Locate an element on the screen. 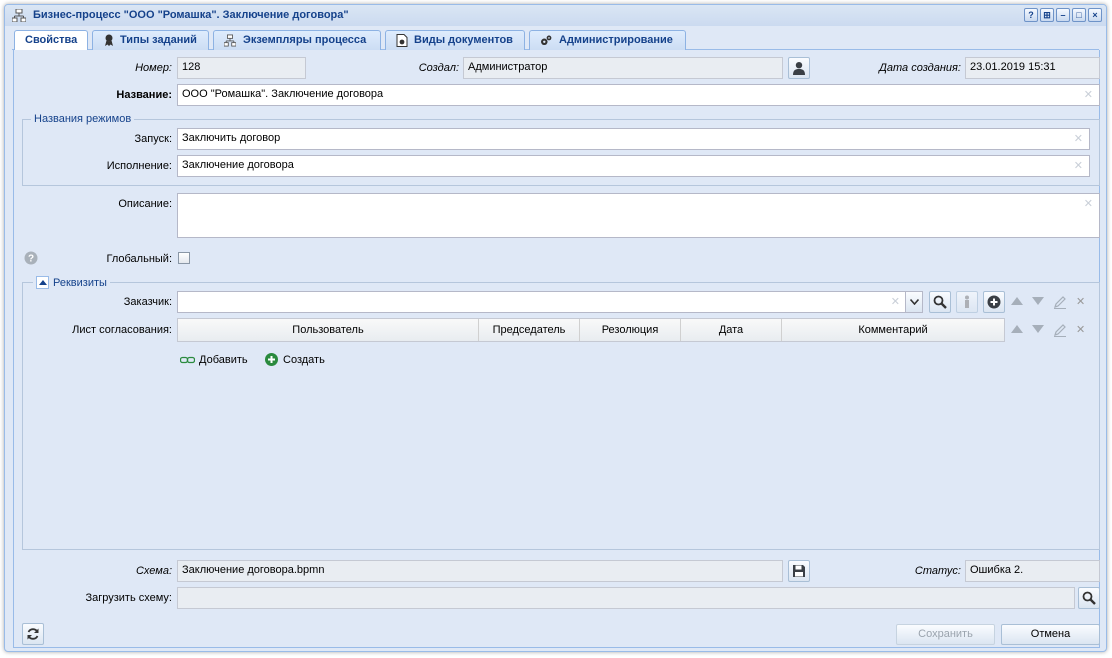  name-input: ООО "Ромашка". Заключение договора ✕ is located at coordinates (638, 95).